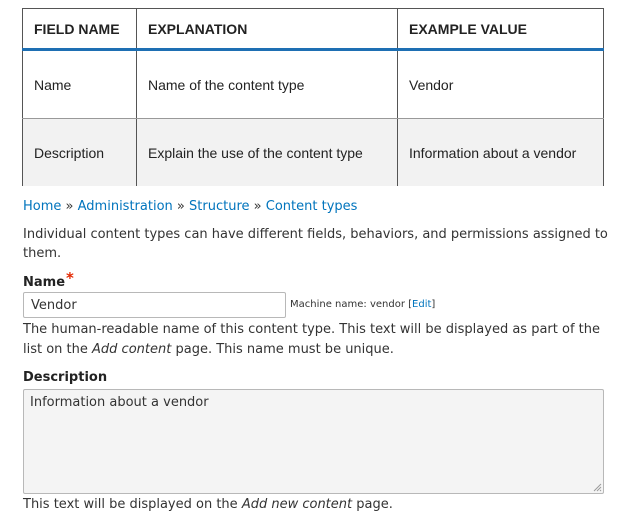 The width and height of the screenshot is (629, 523). I want to click on column-header-explanation: EXPLANATION, so click(267, 29).